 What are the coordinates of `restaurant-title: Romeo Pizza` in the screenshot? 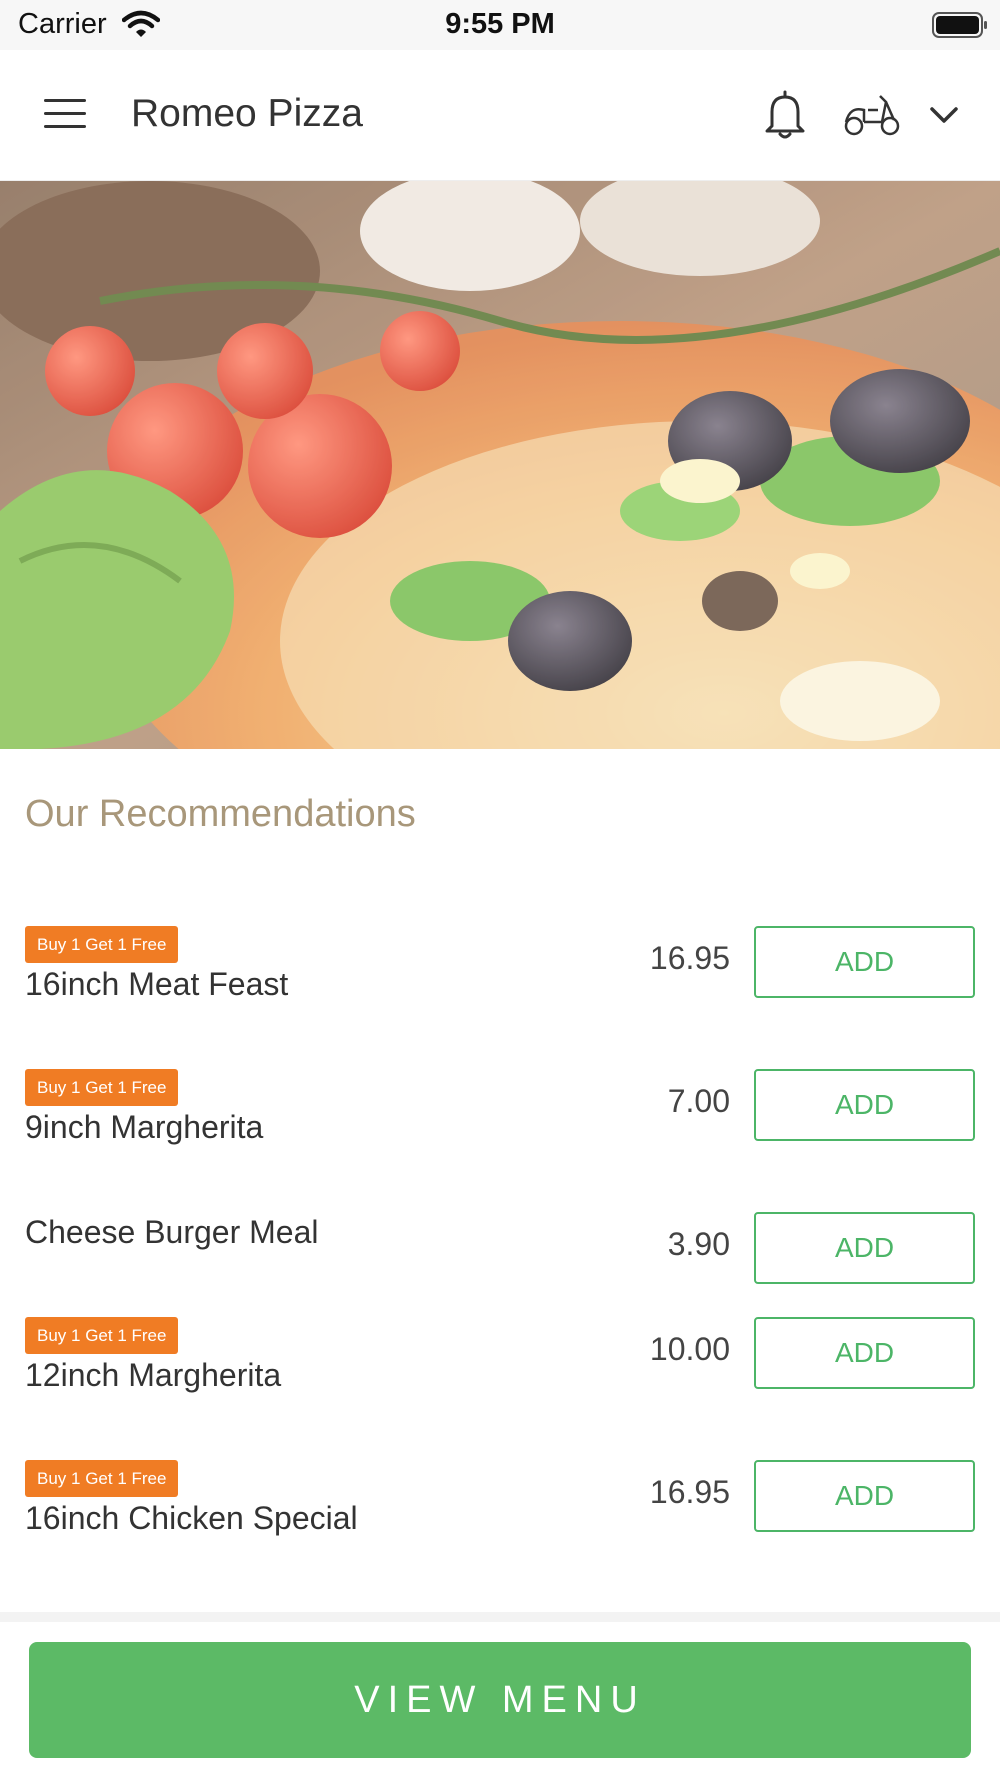 It's located at (247, 113).